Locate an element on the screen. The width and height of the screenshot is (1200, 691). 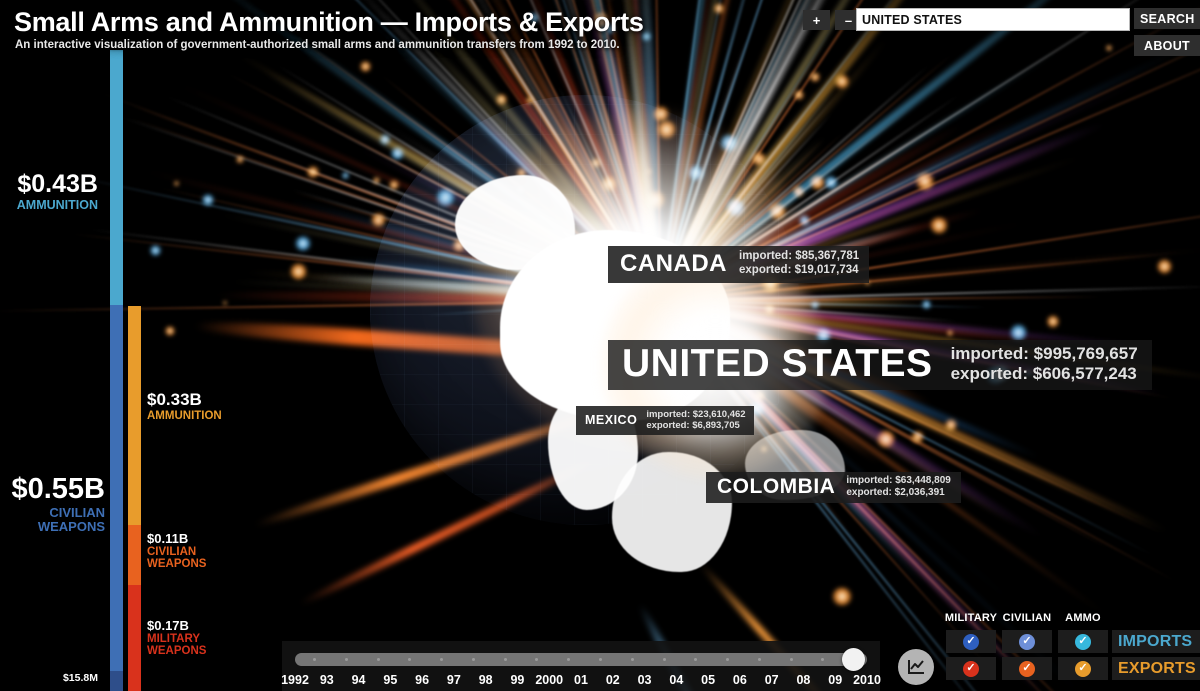
timeline-year: 09 is located at coordinates (835, 680).